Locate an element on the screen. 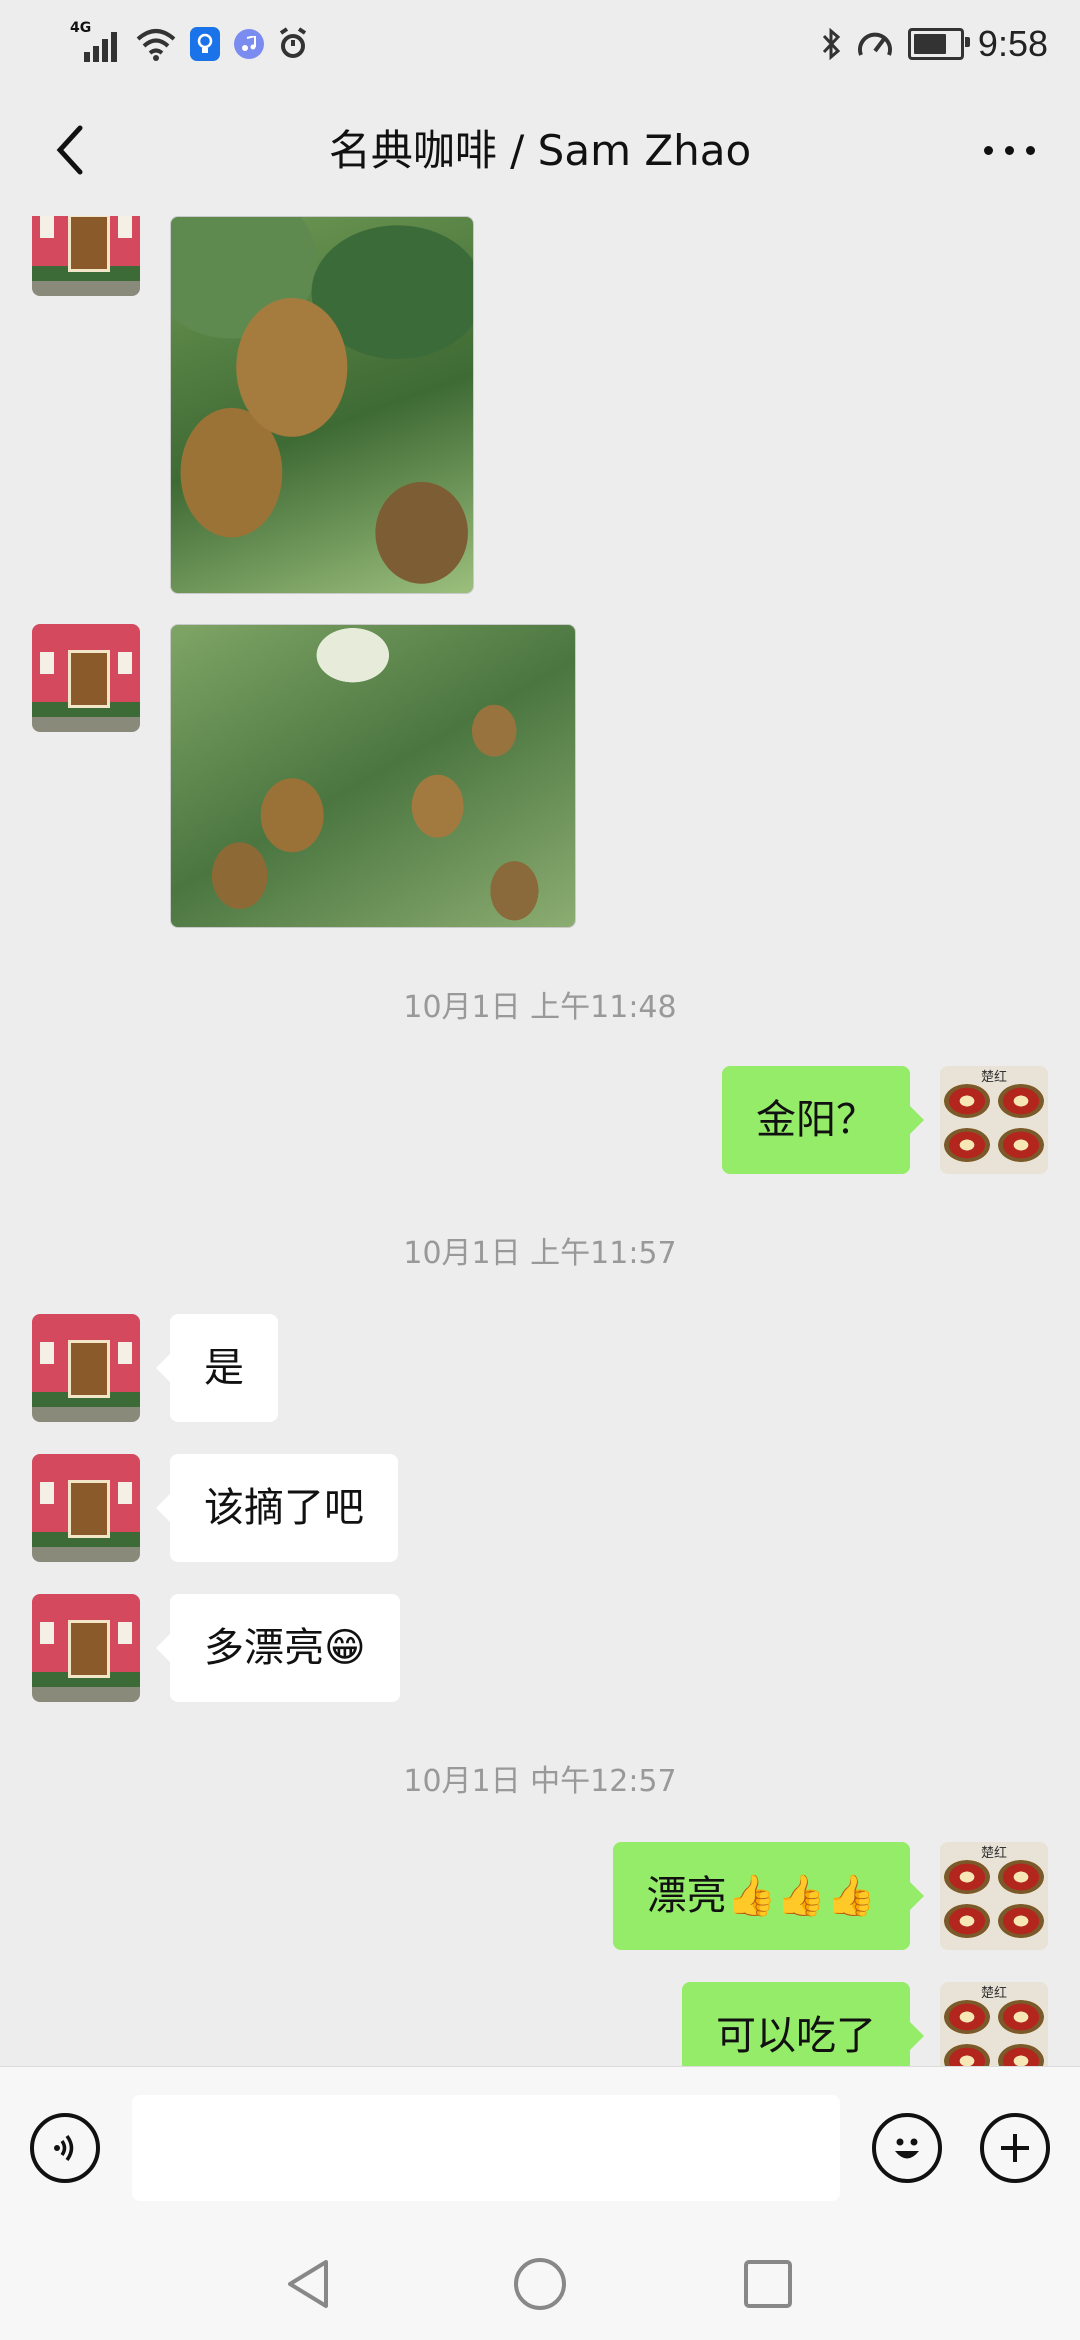 The width and height of the screenshot is (1080, 2340). message-row is located at coordinates (540, 776).